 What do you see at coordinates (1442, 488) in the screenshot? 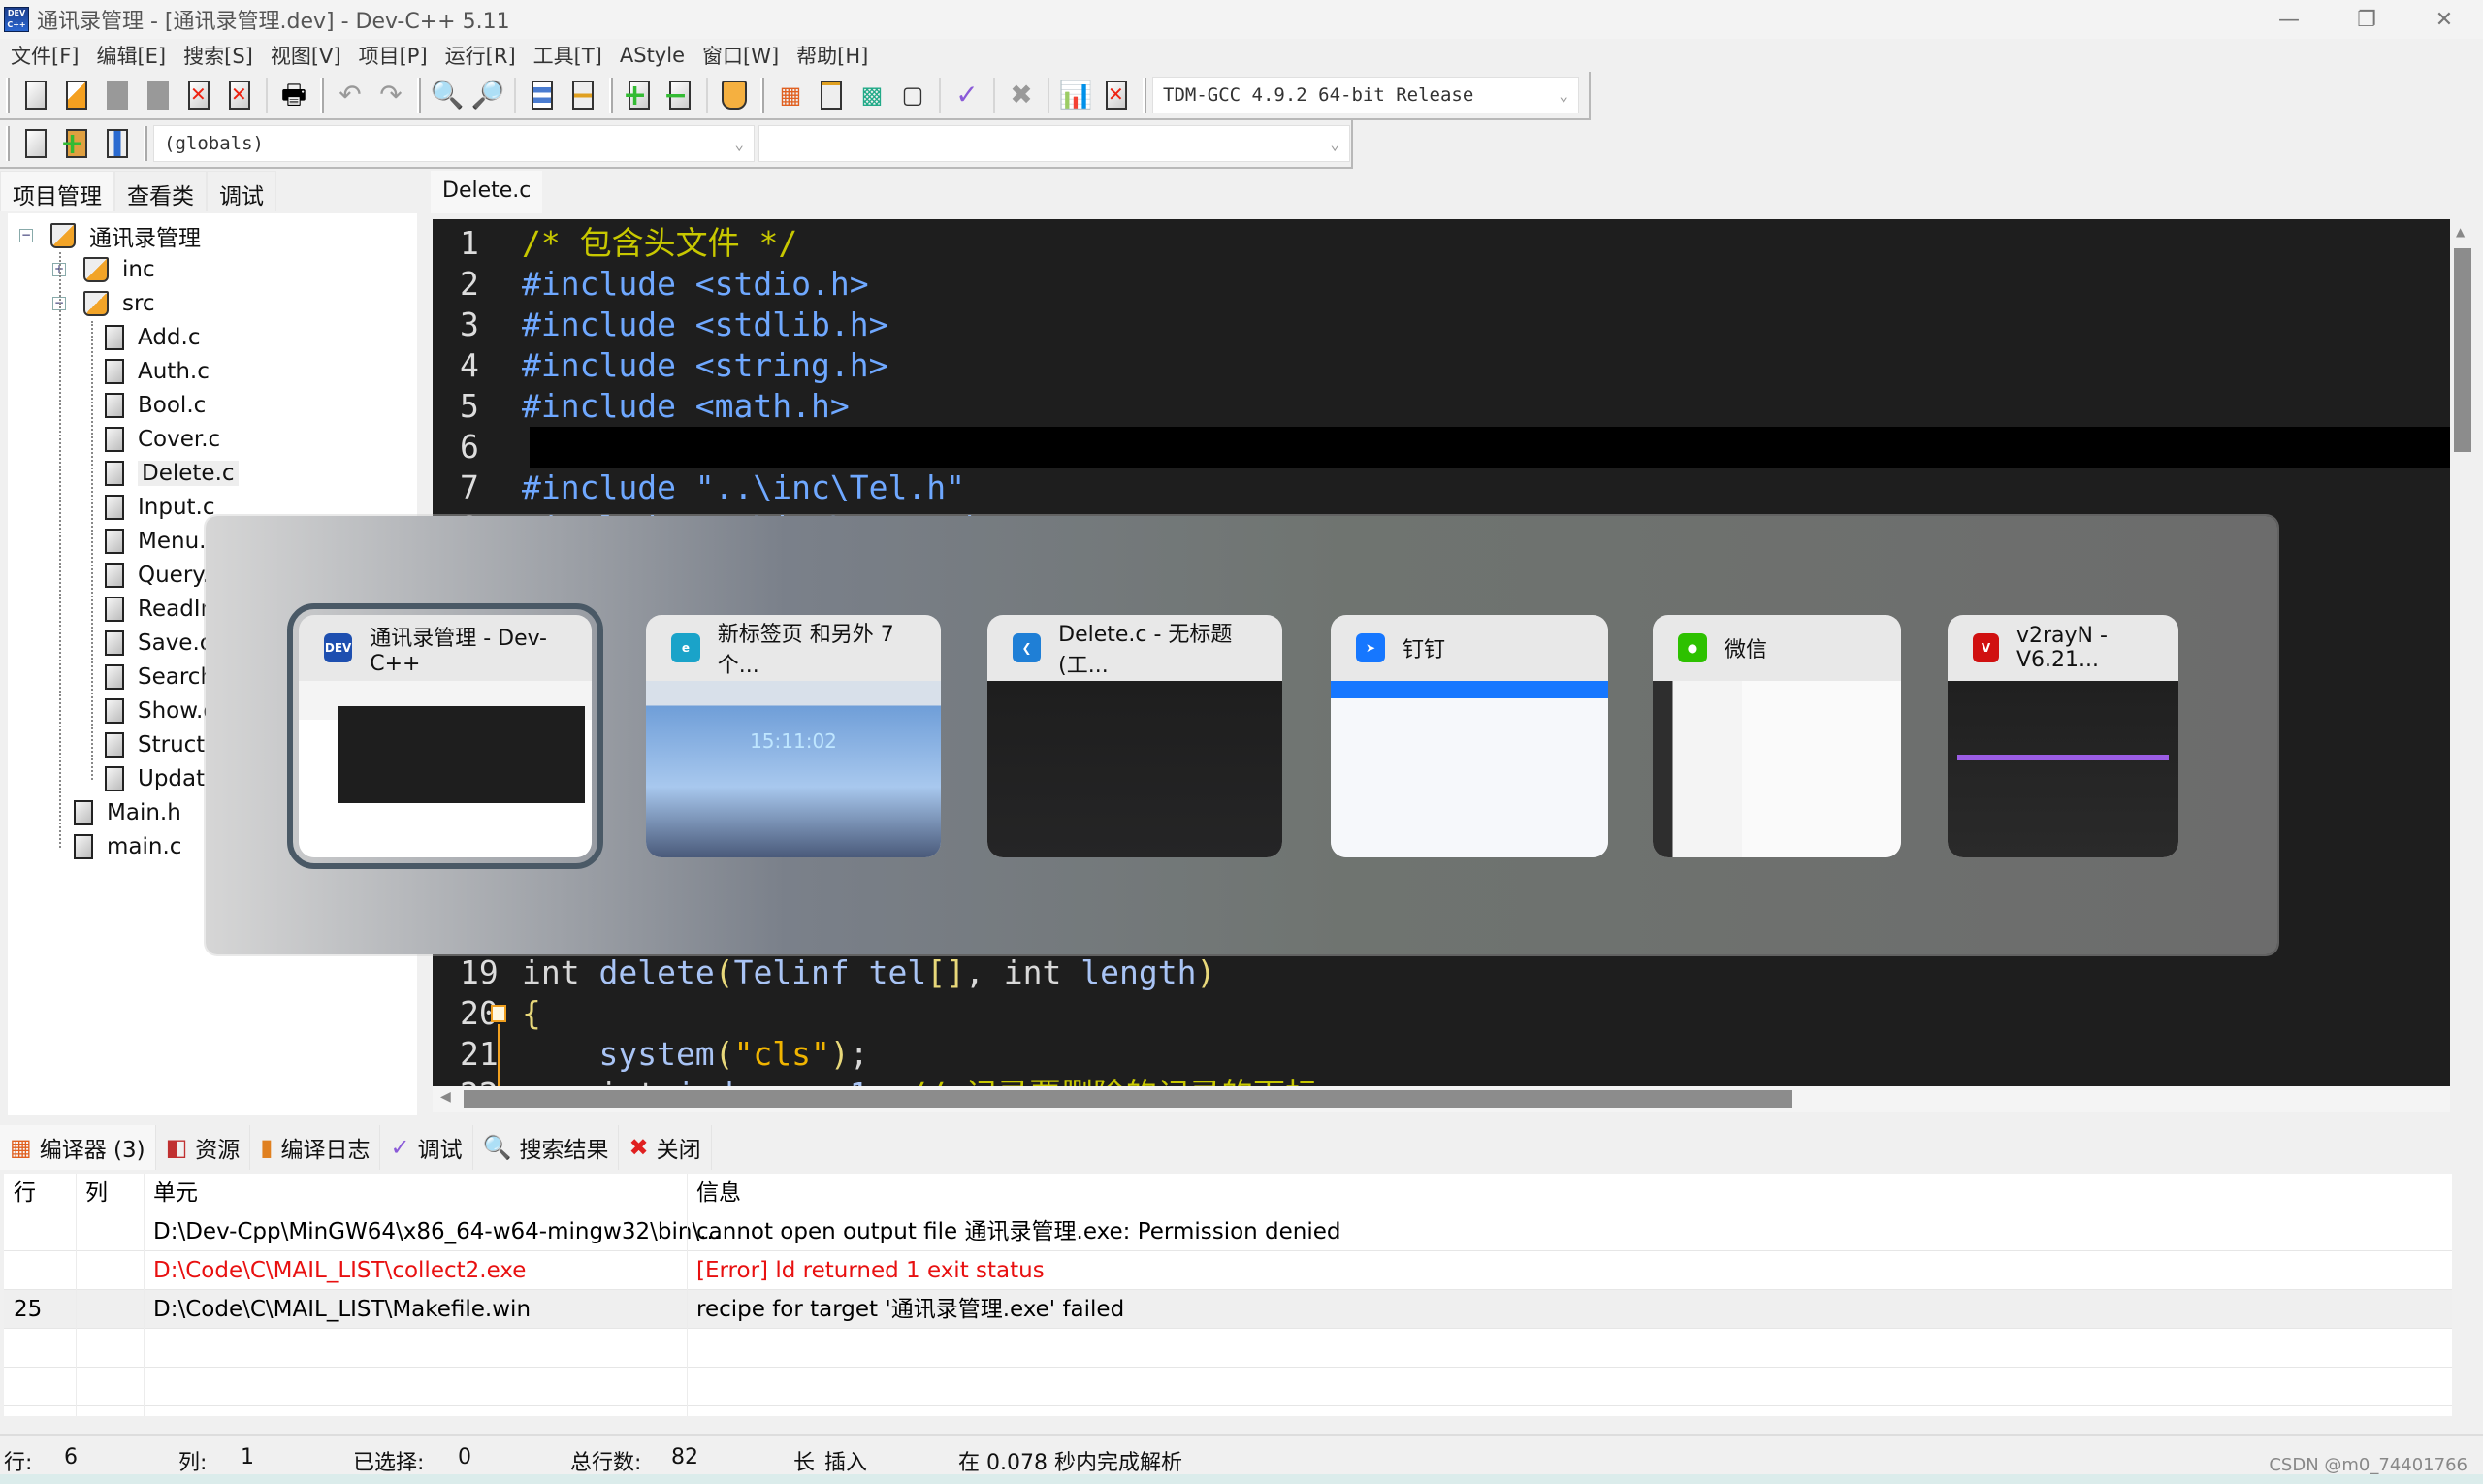
I see `code-line: 7 #include "..\inc\Tel.h"` at bounding box center [1442, 488].